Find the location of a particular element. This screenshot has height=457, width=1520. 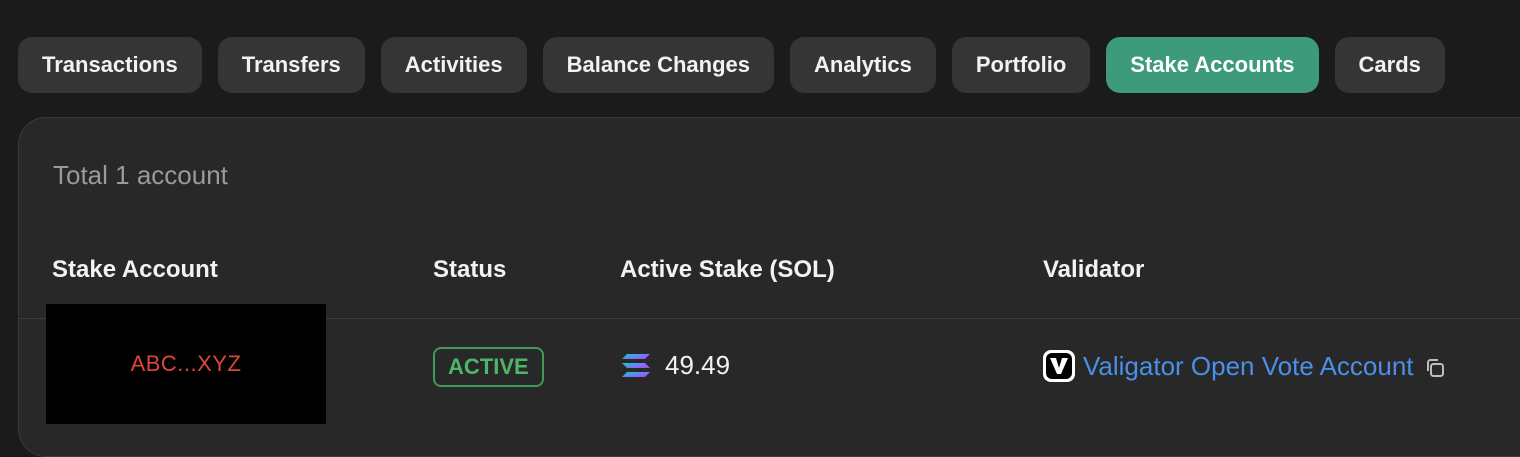

solana-icon is located at coordinates (636, 365).